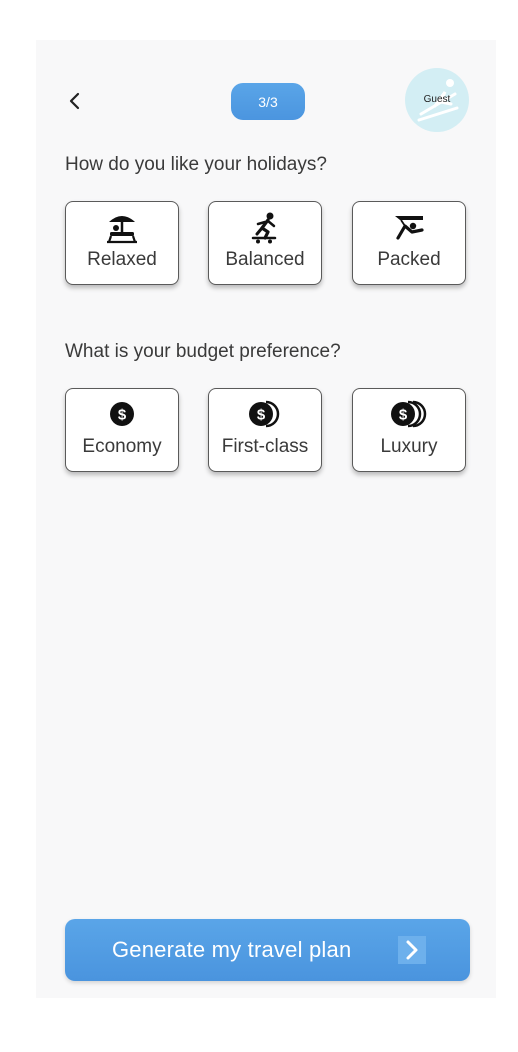 This screenshot has width=518, height=1052. I want to click on option-label: Packed, so click(409, 259).